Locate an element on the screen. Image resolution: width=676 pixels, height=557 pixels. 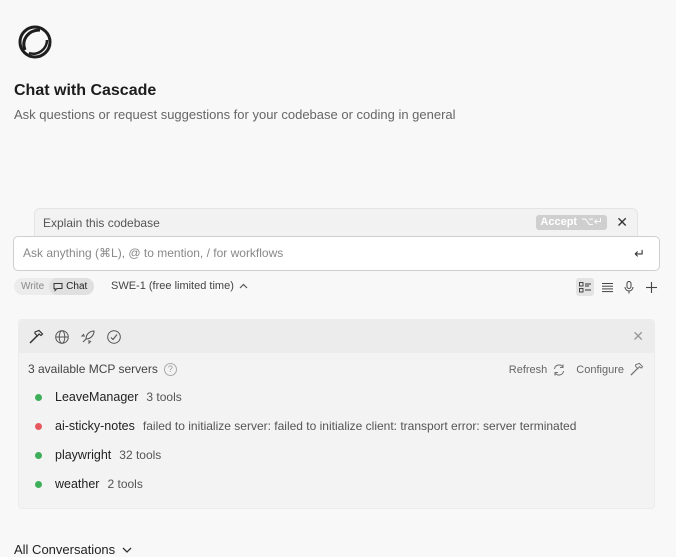
all-conversations-dropdown: All Conversations is located at coordinates (73, 549).